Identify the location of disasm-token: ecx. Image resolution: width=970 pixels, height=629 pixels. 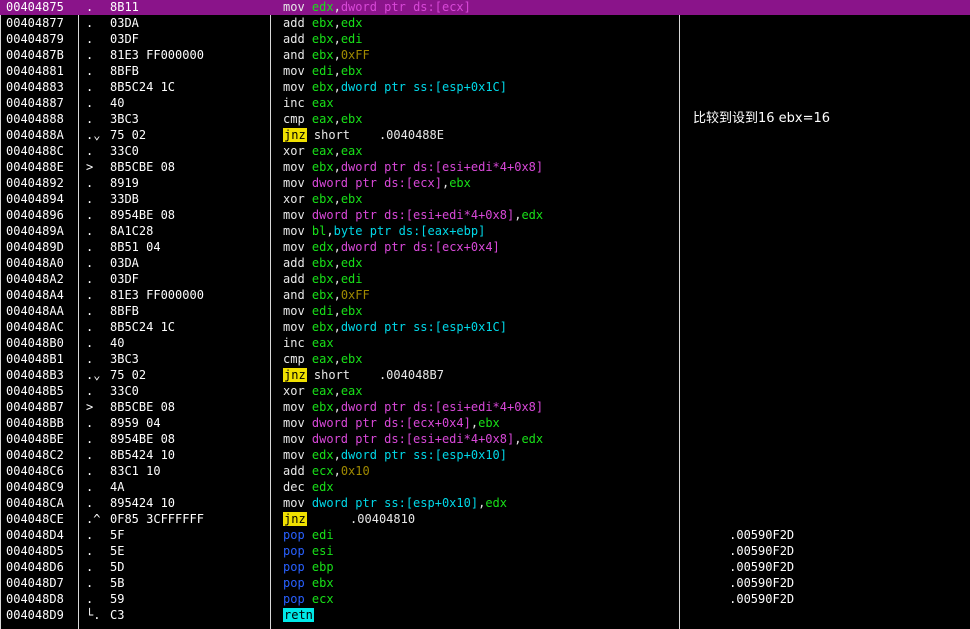
(322, 471).